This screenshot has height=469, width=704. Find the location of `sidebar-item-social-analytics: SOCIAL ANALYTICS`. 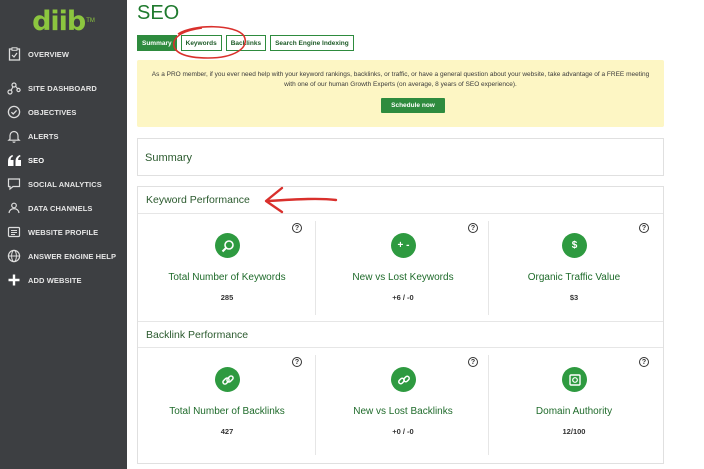

sidebar-item-social-analytics: SOCIAL ANALYTICS is located at coordinates (63, 184).